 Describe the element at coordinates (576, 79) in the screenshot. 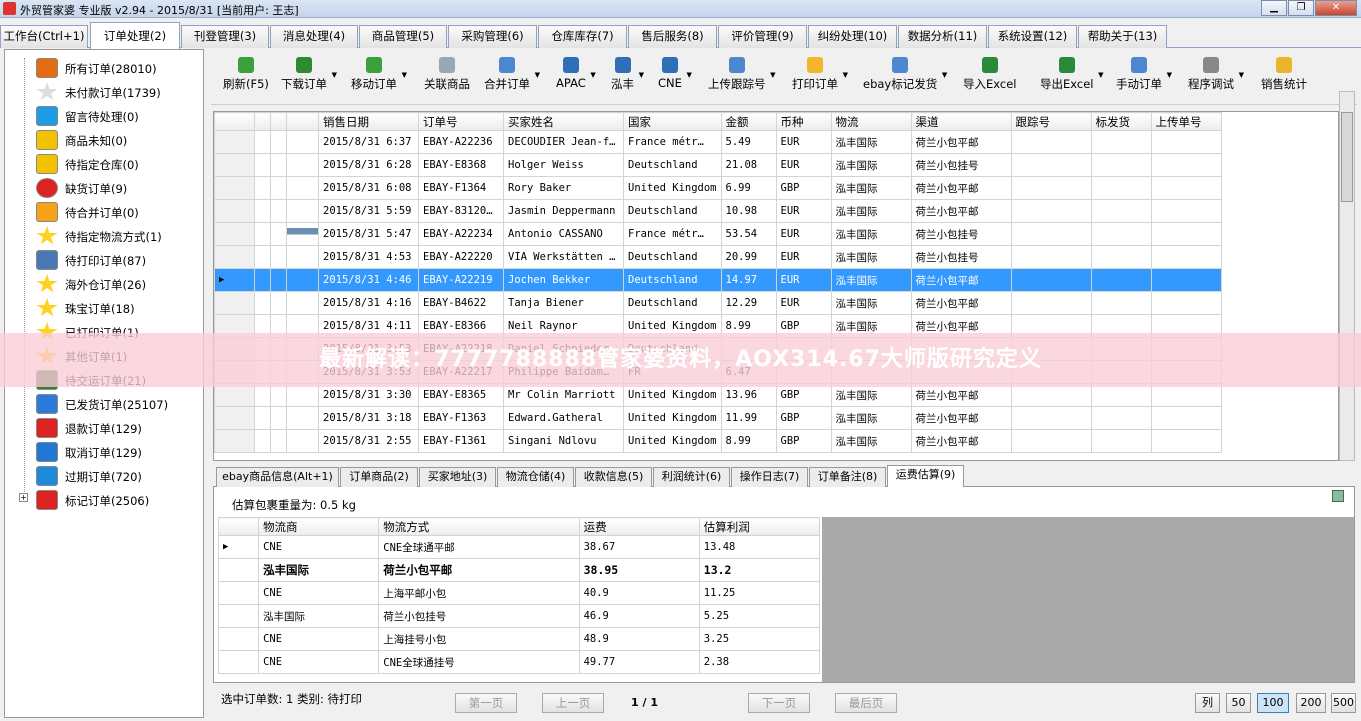

I see `toolbar-button: APAC ▼` at that location.